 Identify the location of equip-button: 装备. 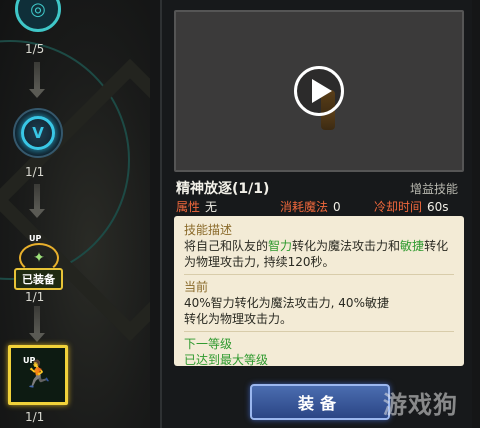
(320, 402).